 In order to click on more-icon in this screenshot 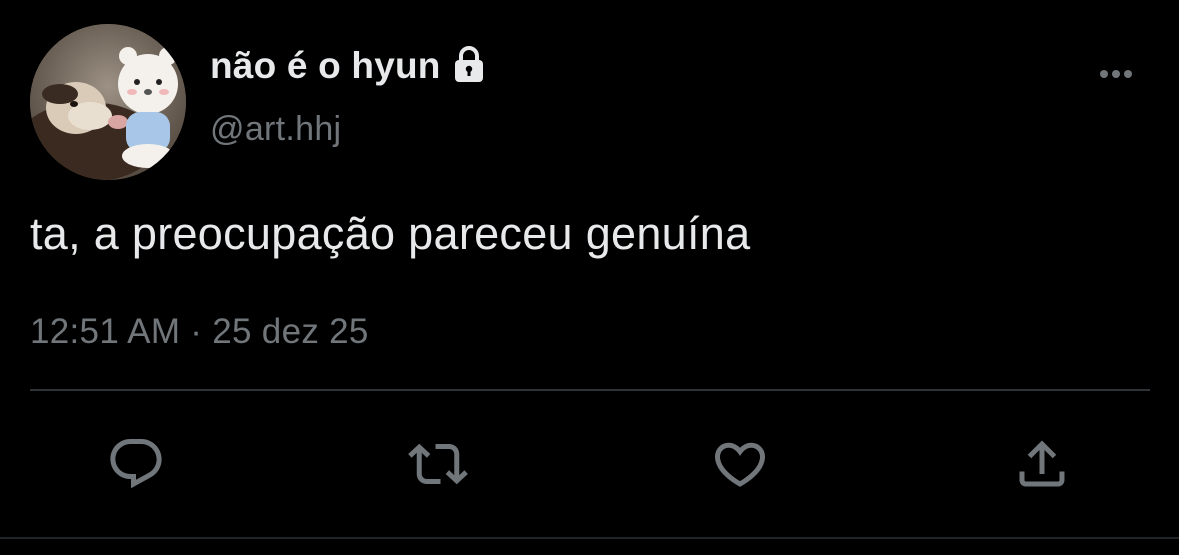, I will do `click(1116, 74)`.